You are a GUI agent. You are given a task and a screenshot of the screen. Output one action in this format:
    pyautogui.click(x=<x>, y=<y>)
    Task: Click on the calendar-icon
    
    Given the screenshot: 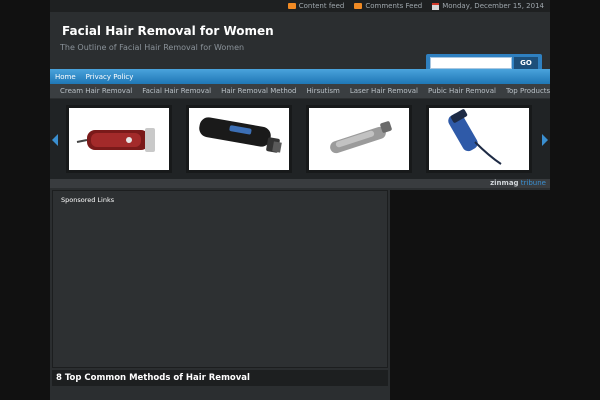 What is the action you would take?
    pyautogui.click(x=436, y=6)
    